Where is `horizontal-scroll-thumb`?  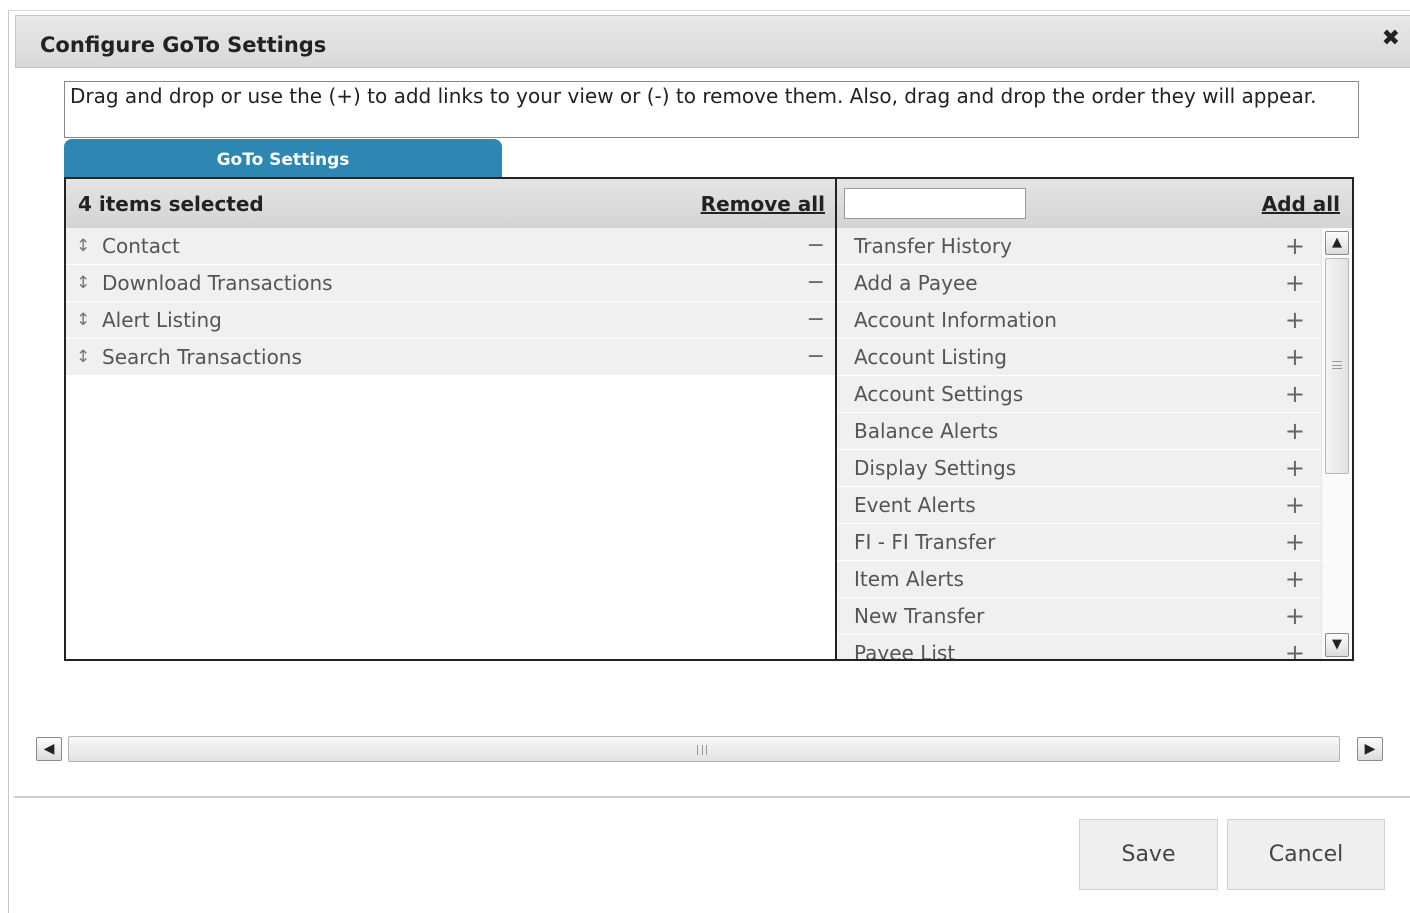
horizontal-scroll-thumb is located at coordinates (704, 749).